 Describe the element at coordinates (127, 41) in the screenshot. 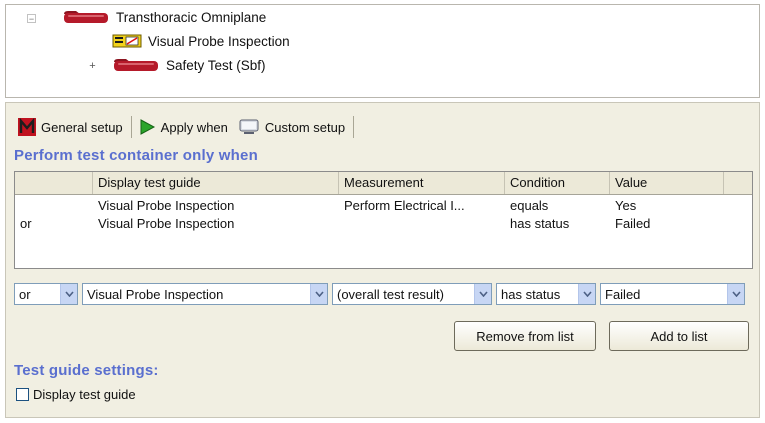

I see `inspection-icon` at that location.